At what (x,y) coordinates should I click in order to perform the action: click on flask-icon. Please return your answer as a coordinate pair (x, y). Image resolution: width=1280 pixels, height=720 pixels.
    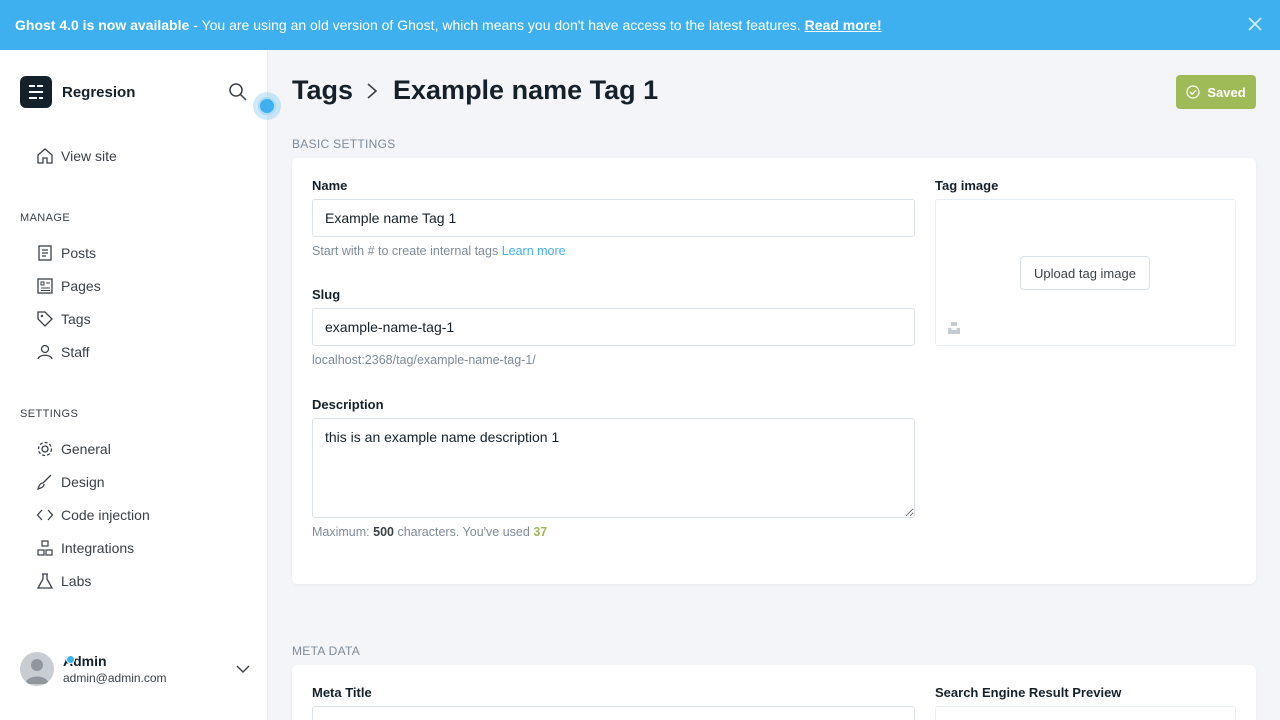
    Looking at the image, I should click on (45, 581).